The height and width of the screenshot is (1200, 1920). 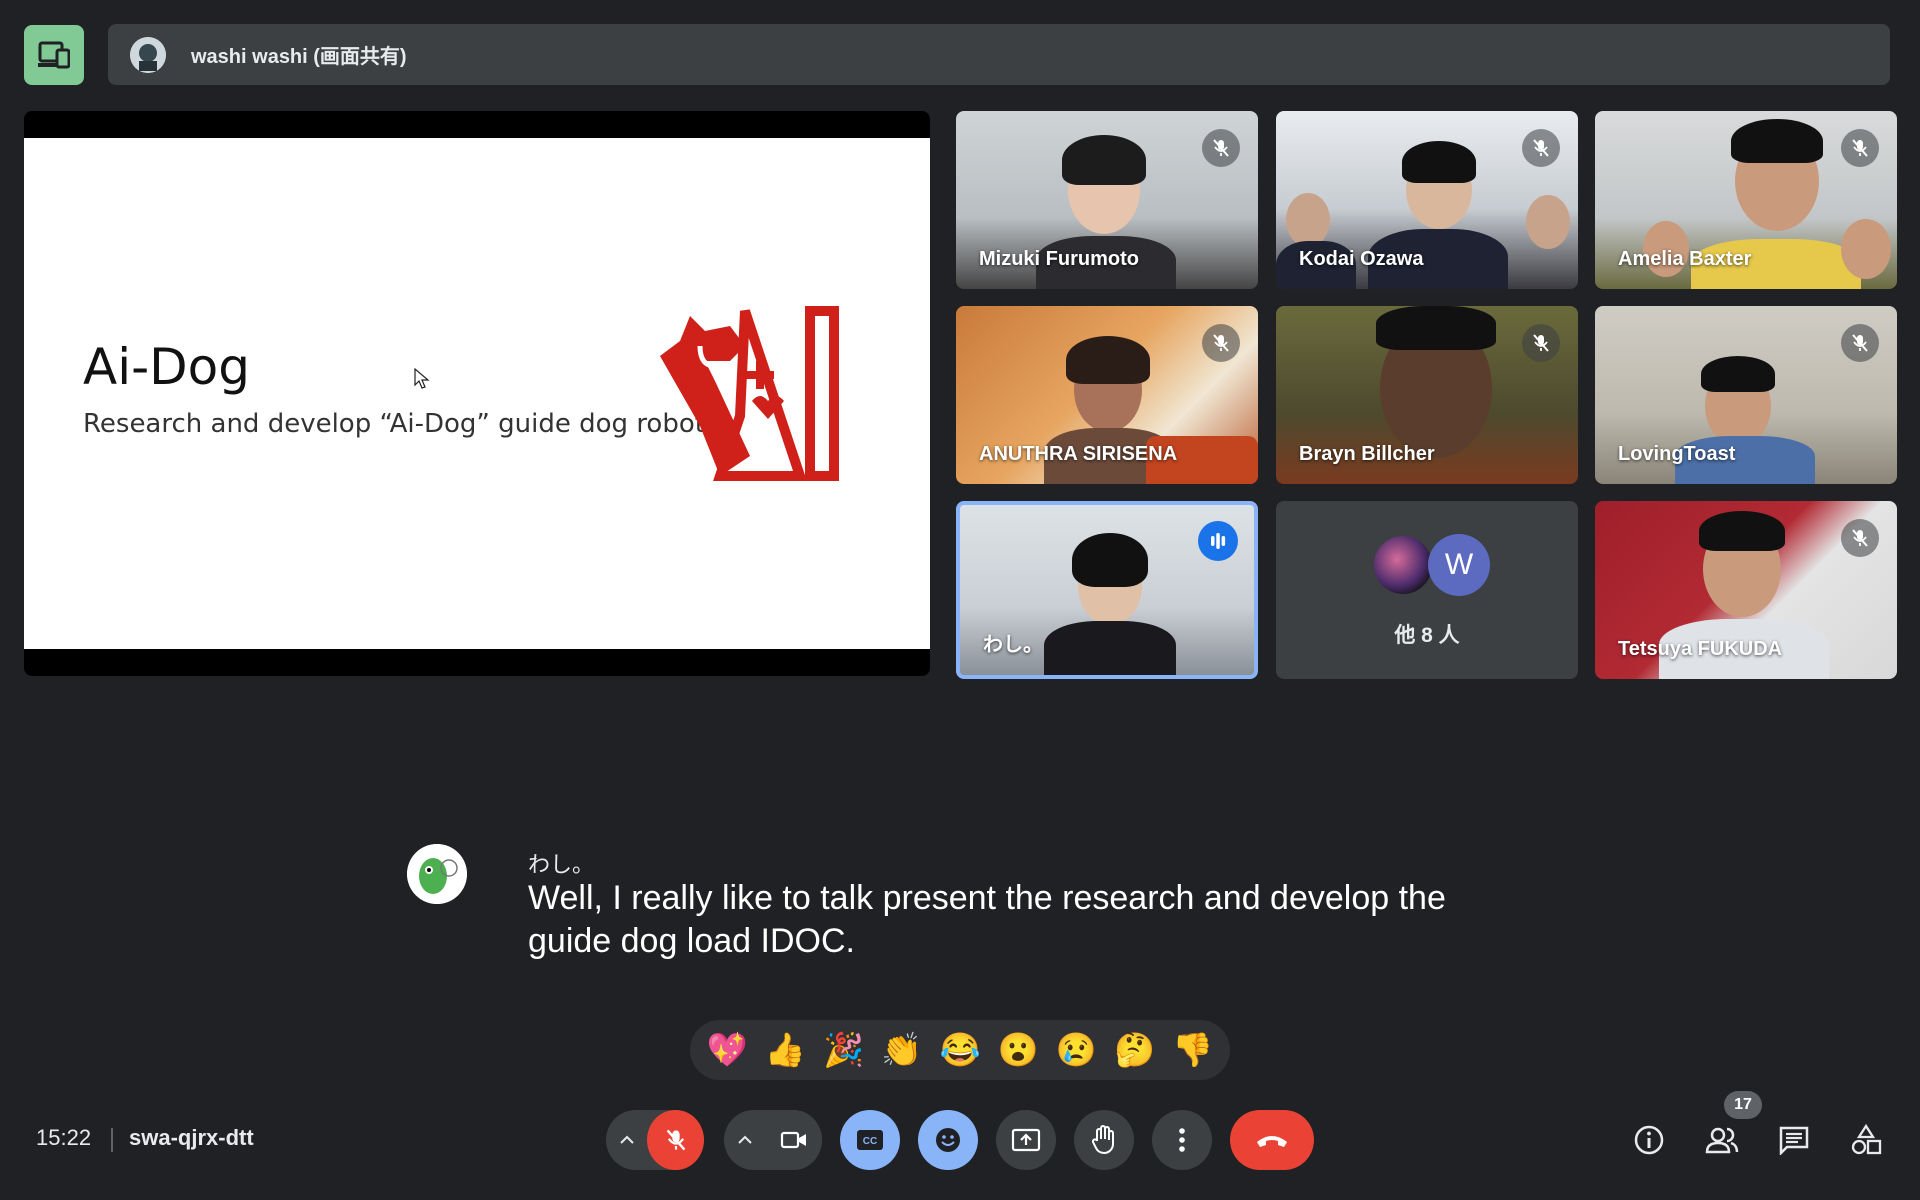 I want to click on devices-icon, so click(x=54, y=55).